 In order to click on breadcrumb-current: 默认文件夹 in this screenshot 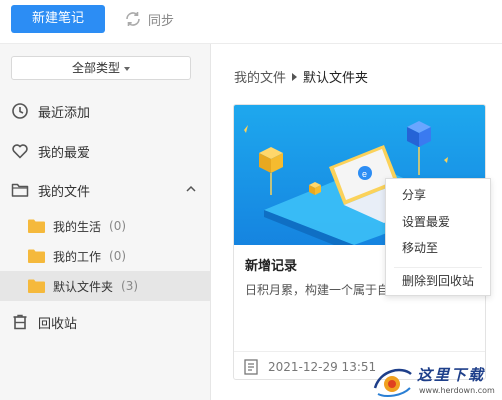, I will do `click(336, 78)`.